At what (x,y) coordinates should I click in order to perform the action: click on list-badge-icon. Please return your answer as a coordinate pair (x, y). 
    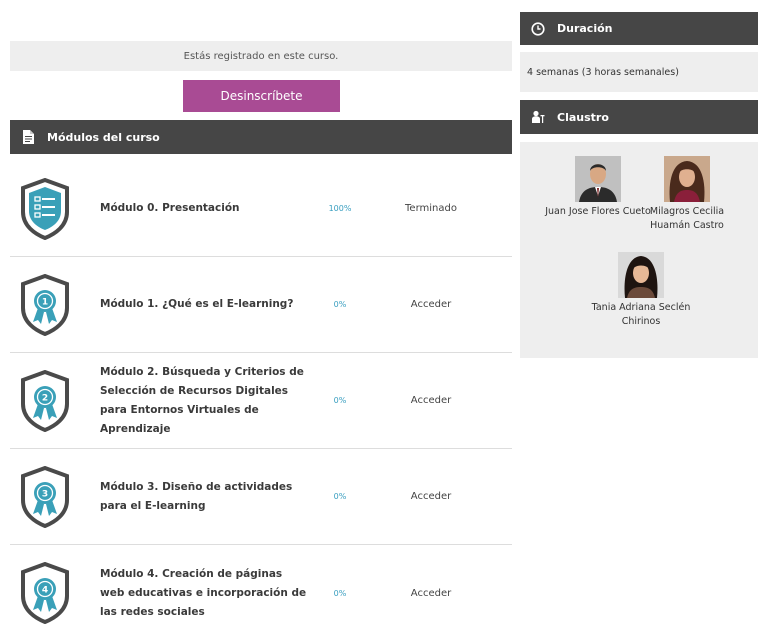
    Looking at the image, I should click on (45, 208).